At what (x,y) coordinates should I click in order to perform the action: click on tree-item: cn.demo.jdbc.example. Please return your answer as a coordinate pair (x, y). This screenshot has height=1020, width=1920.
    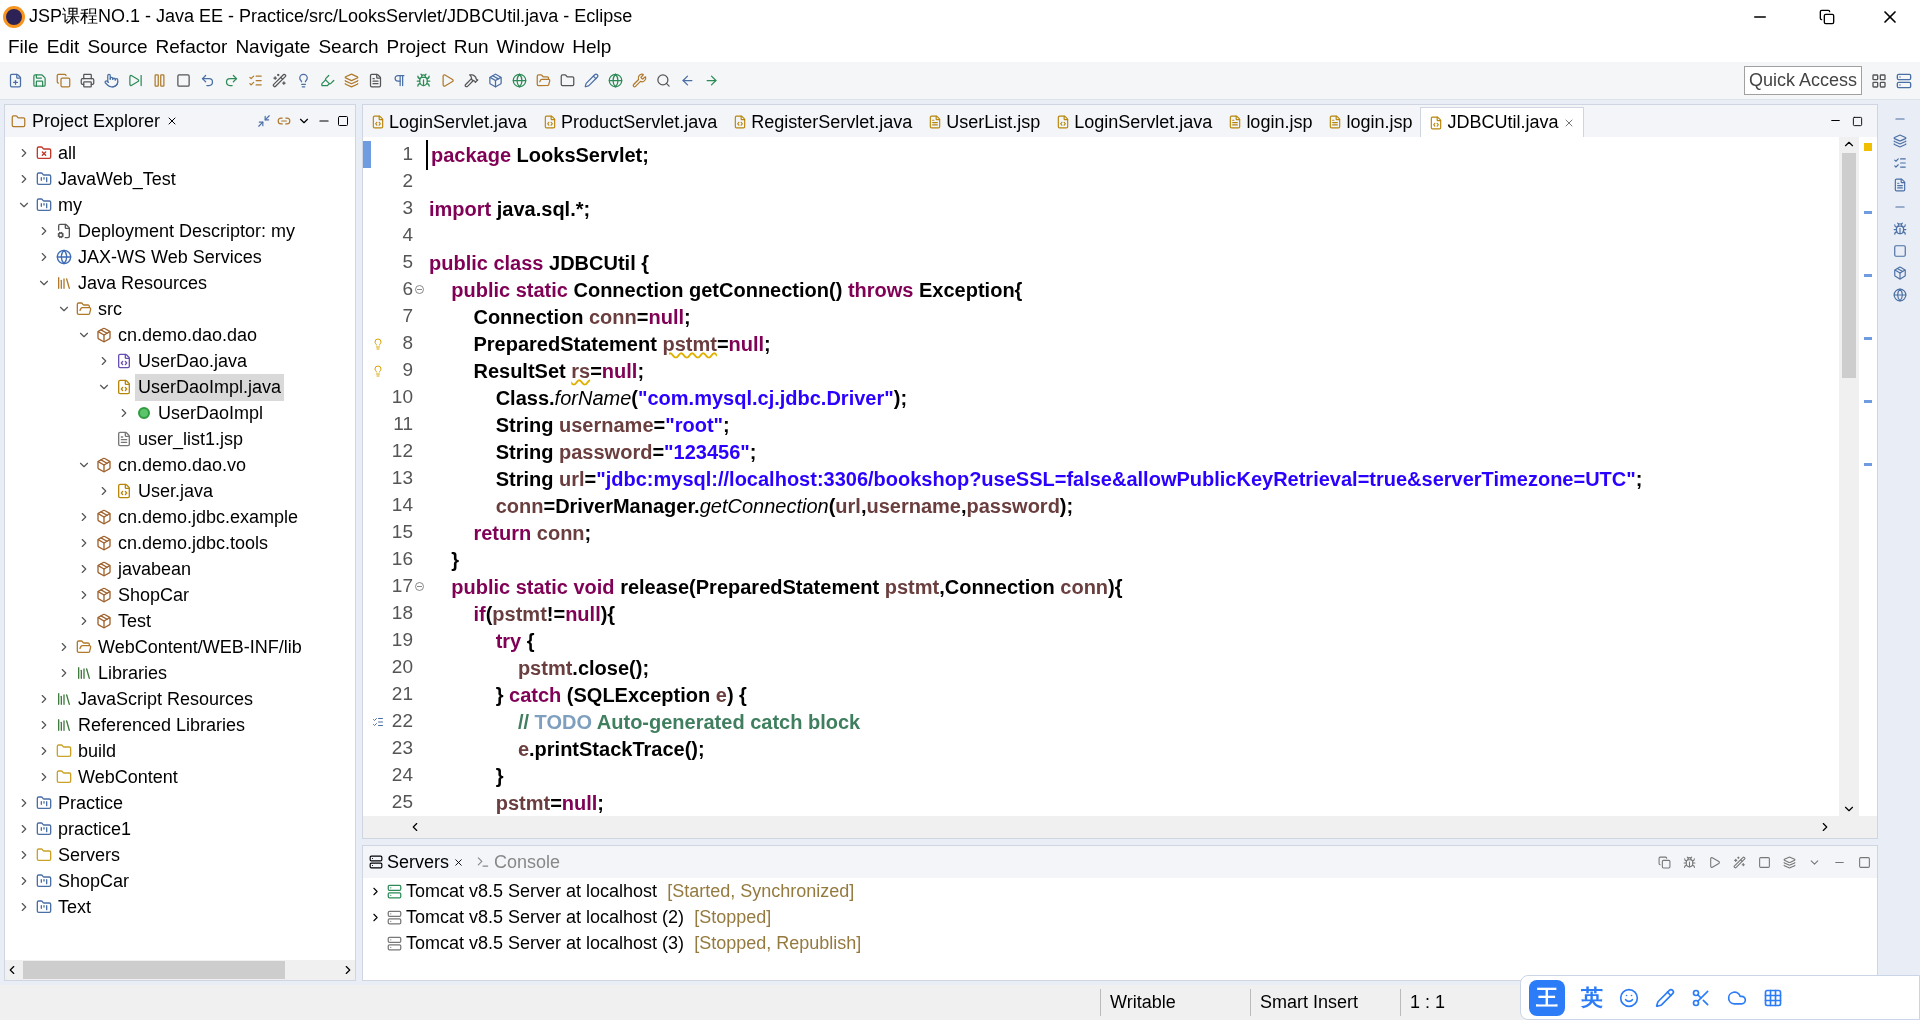
    Looking at the image, I should click on (208, 517).